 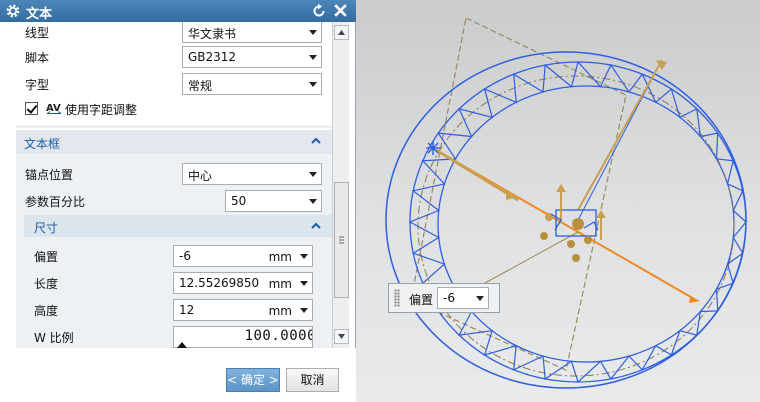 I want to click on group-spacer, so click(x=174, y=126).